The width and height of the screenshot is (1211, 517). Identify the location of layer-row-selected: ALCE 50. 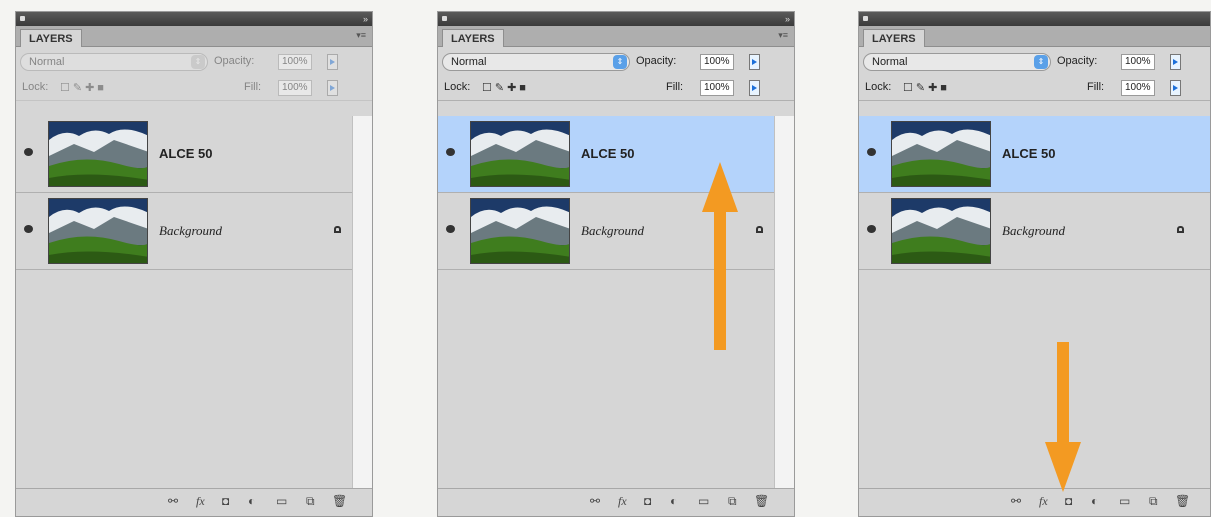
(1034, 154).